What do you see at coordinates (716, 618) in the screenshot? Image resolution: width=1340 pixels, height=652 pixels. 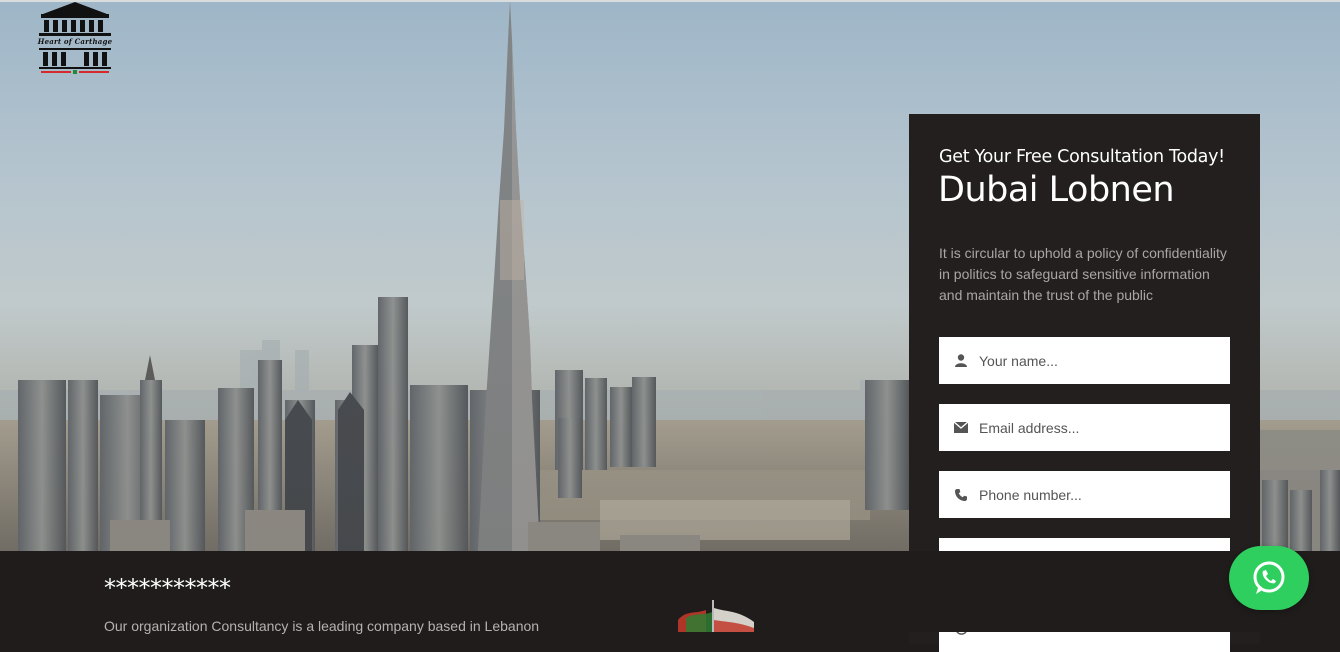 I see `uae-flag-image` at bounding box center [716, 618].